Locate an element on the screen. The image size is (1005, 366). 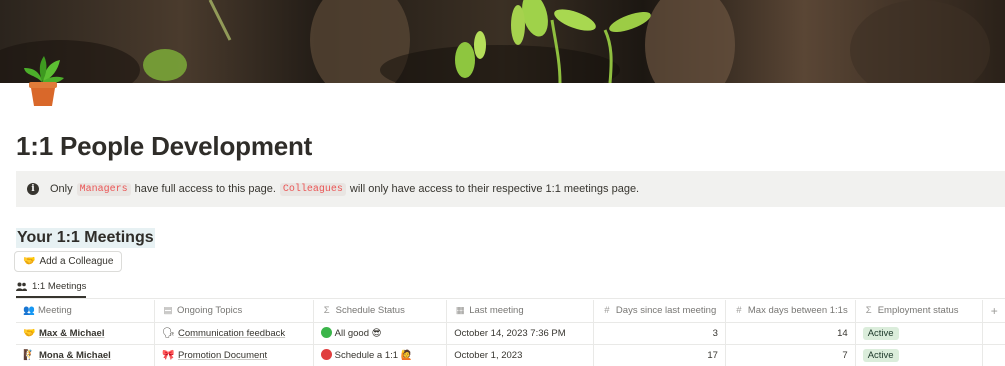
add-colleague-button: 🤝 Add a Colleague is located at coordinates (68, 261).